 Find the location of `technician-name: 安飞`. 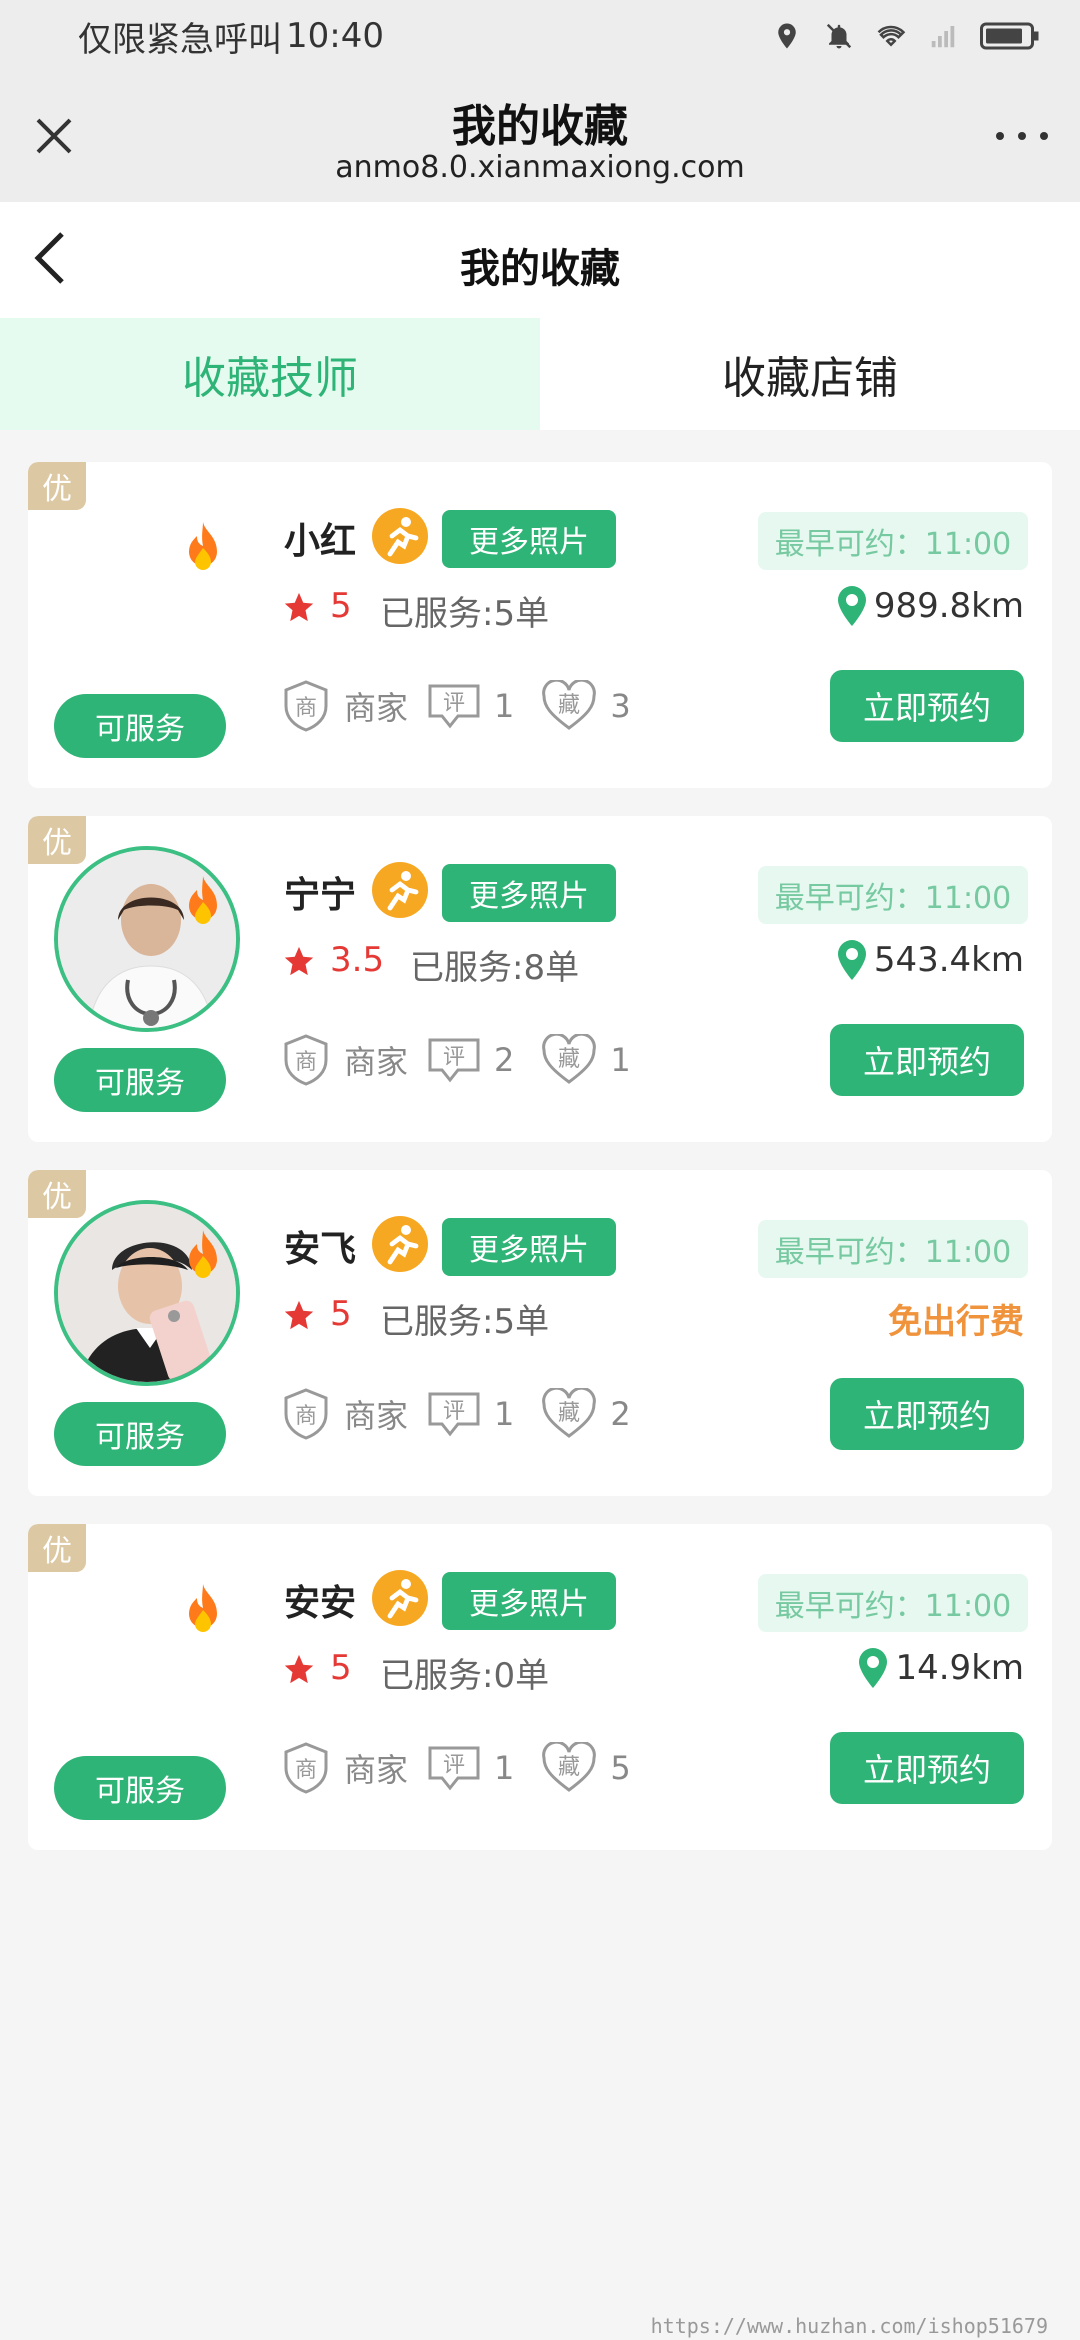

technician-name: 安飞 is located at coordinates (320, 1249).